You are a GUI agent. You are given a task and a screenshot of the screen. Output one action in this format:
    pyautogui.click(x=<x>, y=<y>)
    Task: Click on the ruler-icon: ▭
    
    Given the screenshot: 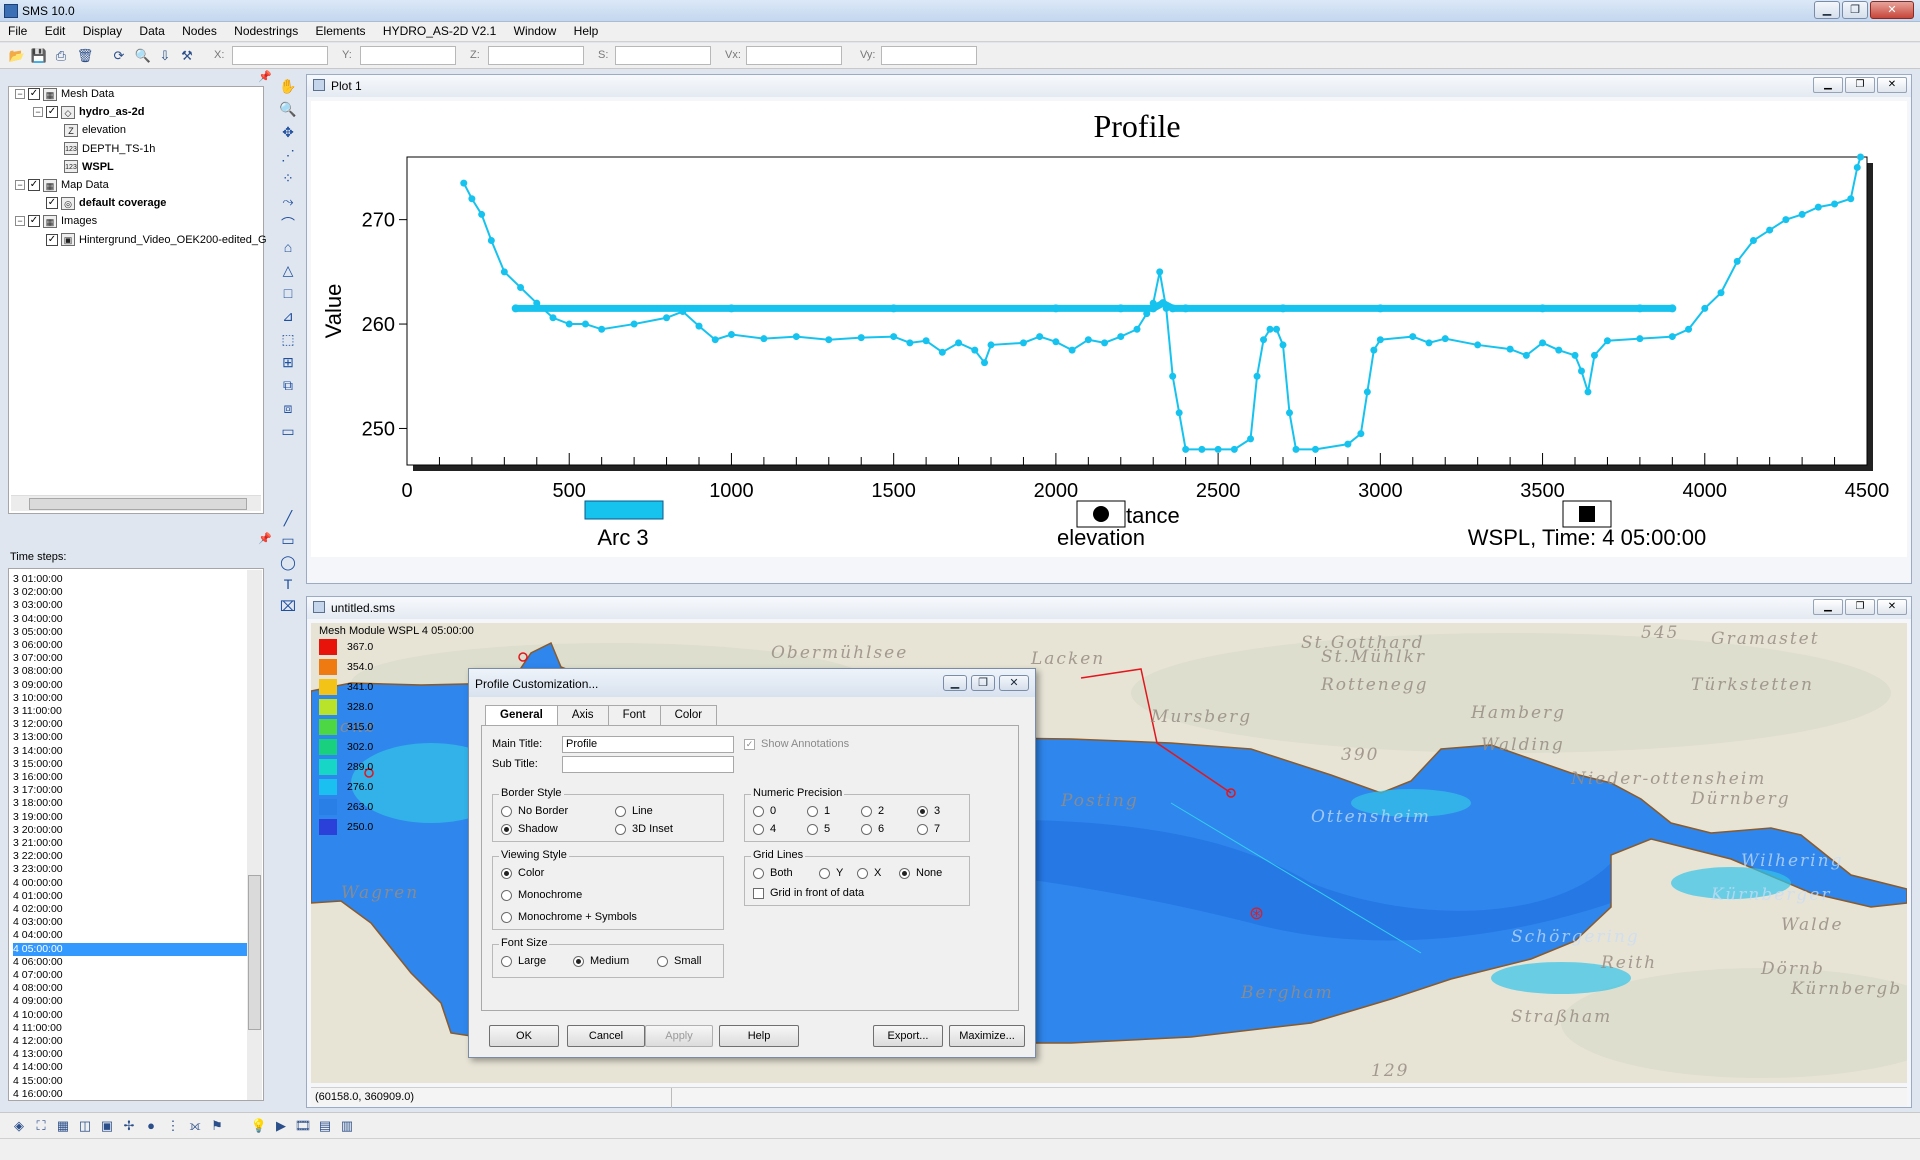 What is the action you would take?
    pyautogui.click(x=288, y=431)
    